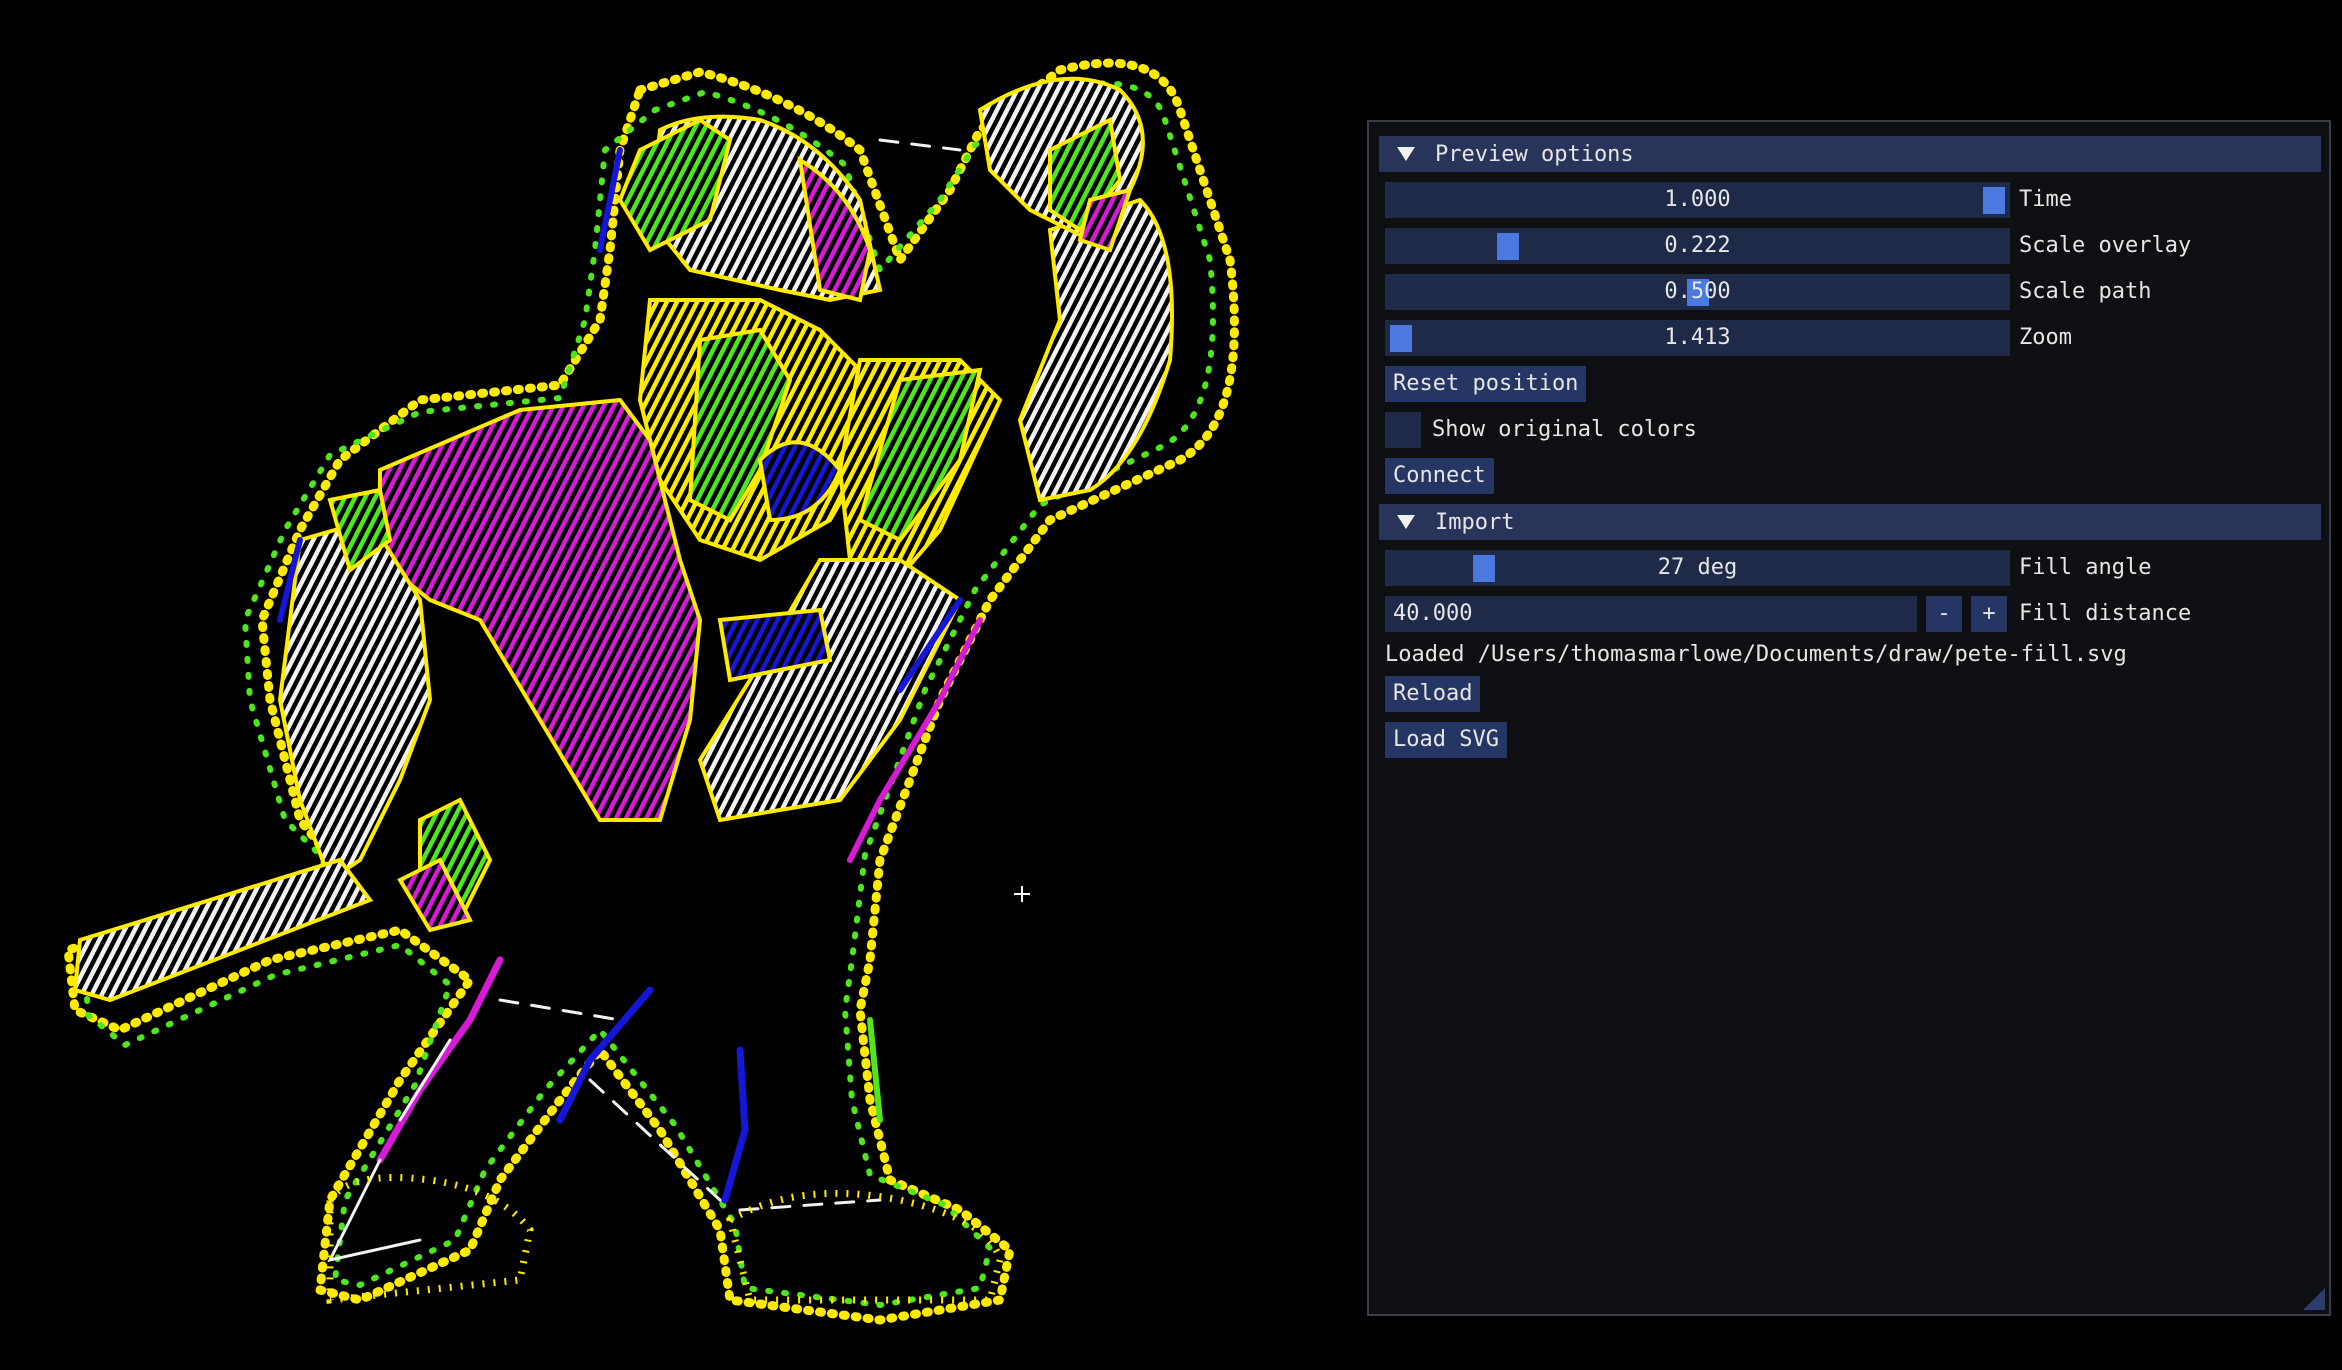 This screenshot has height=1370, width=2342. Describe the element at coordinates (1486, 384) in the screenshot. I see `reset-position-button: Reset position` at that location.